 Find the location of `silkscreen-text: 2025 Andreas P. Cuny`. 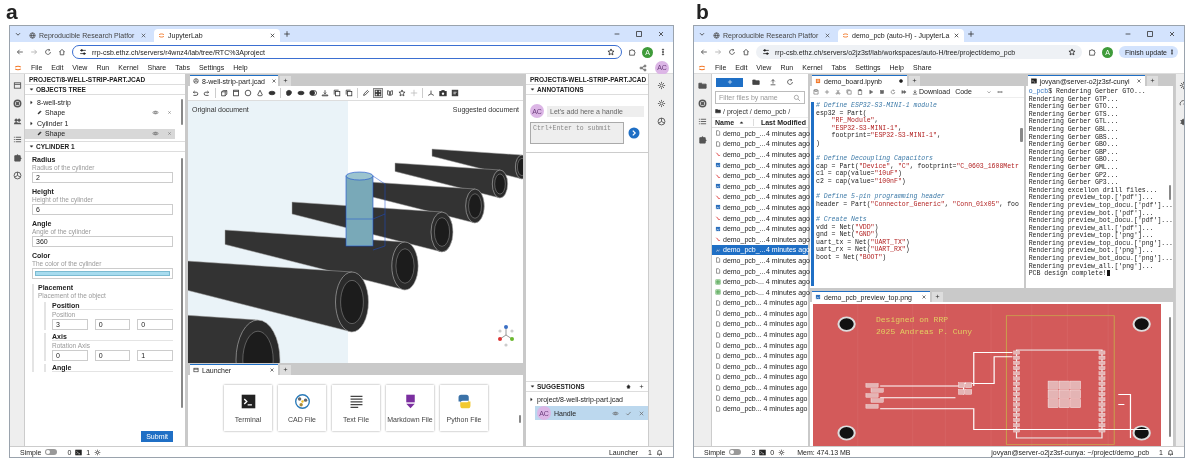

silkscreen-text: 2025 Andreas P. Cuny is located at coordinates (924, 331).